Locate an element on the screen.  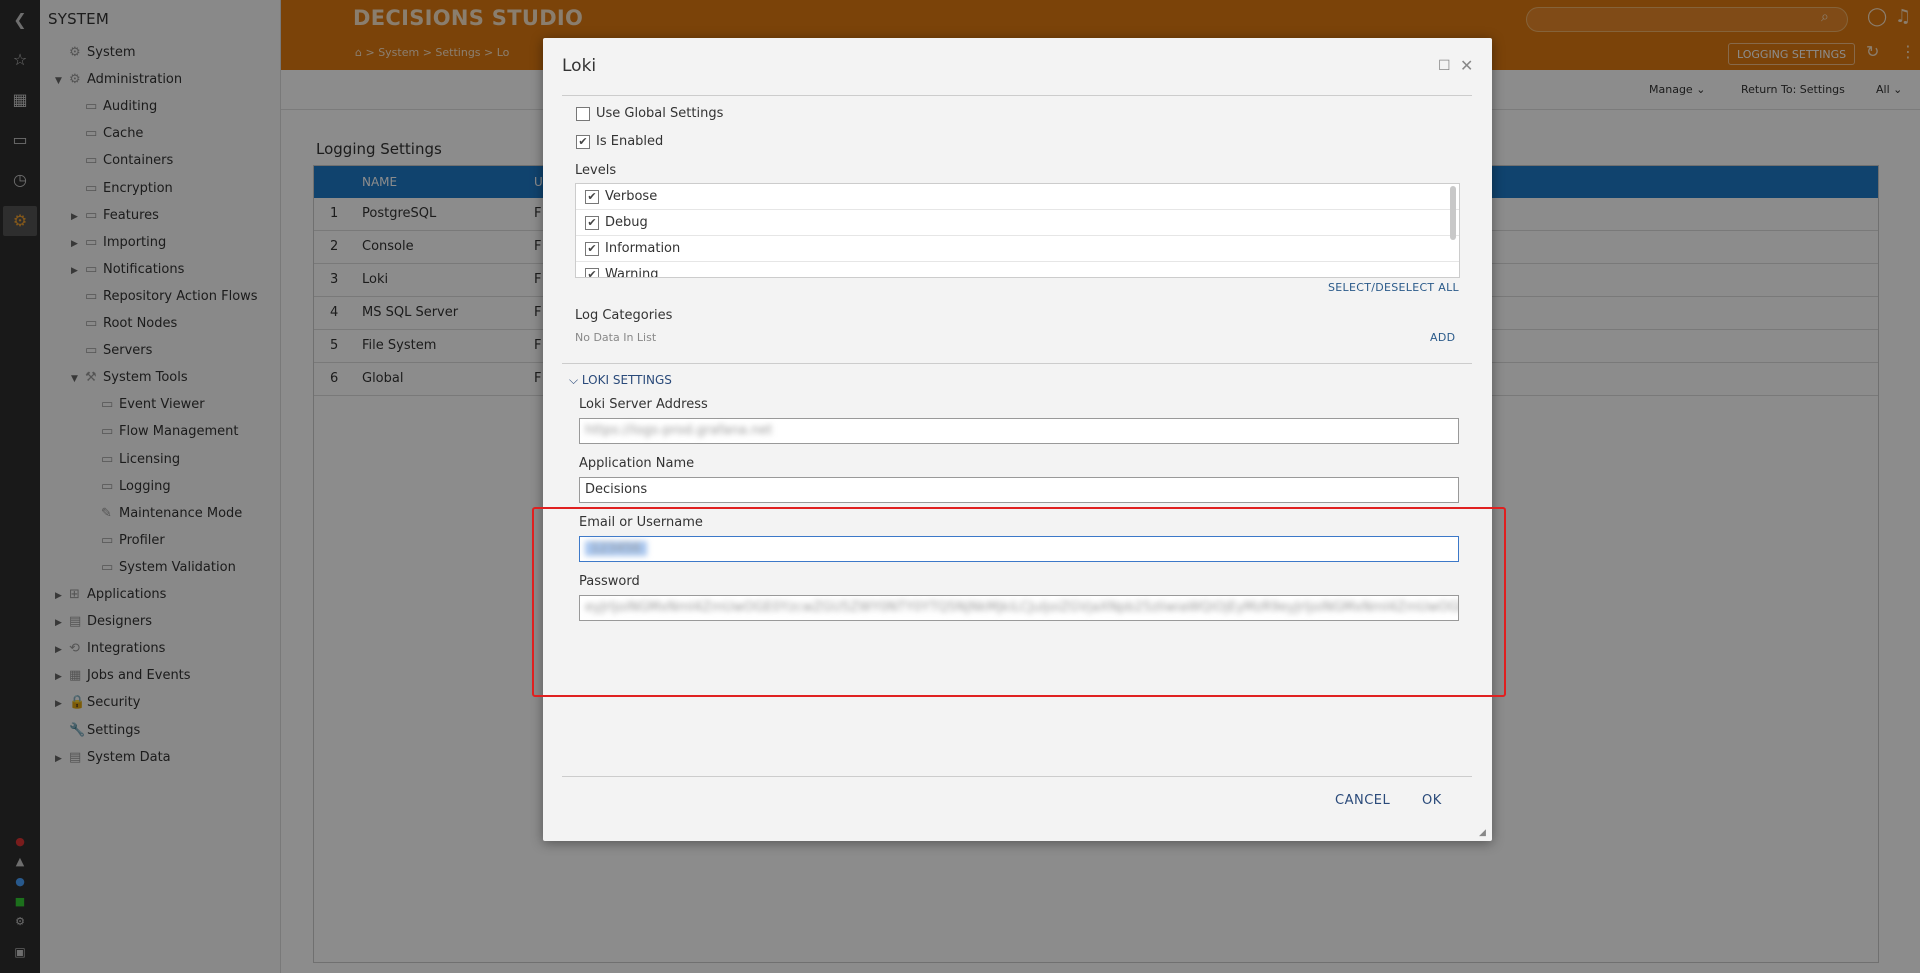
levels-list: ✔ Verbose ✔ Debug ✔ Information ✔ Warning is located at coordinates (1017, 230).